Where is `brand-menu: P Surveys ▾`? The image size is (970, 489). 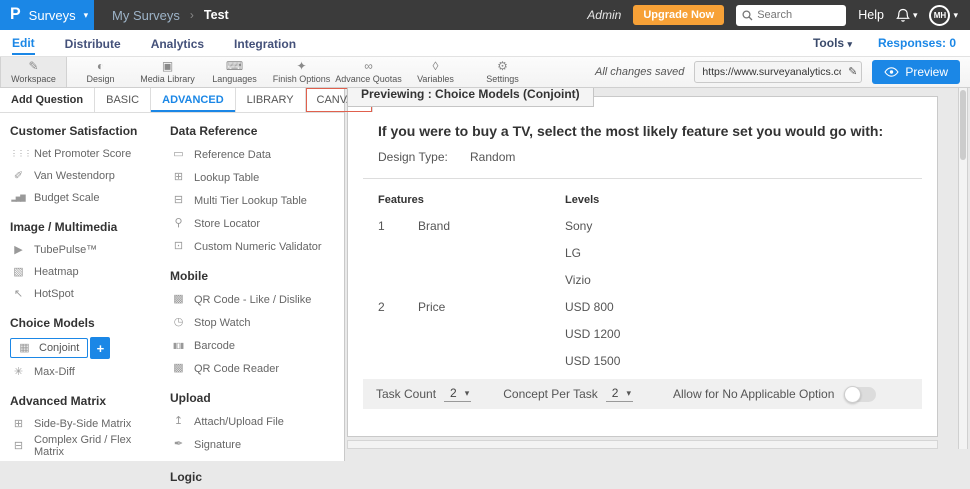
brand-menu: P Surveys ▾ is located at coordinates (47, 15).